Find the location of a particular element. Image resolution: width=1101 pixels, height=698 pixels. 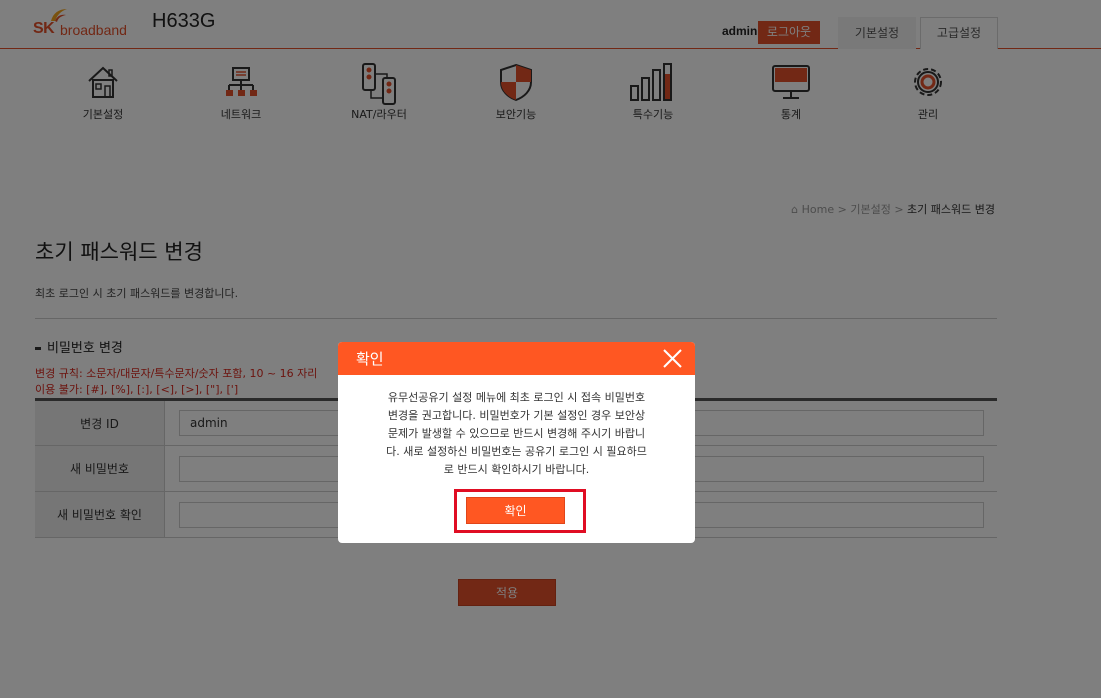

dialog-line: 로 반드시 확인하시기 바랍니다. is located at coordinates (516, 469).